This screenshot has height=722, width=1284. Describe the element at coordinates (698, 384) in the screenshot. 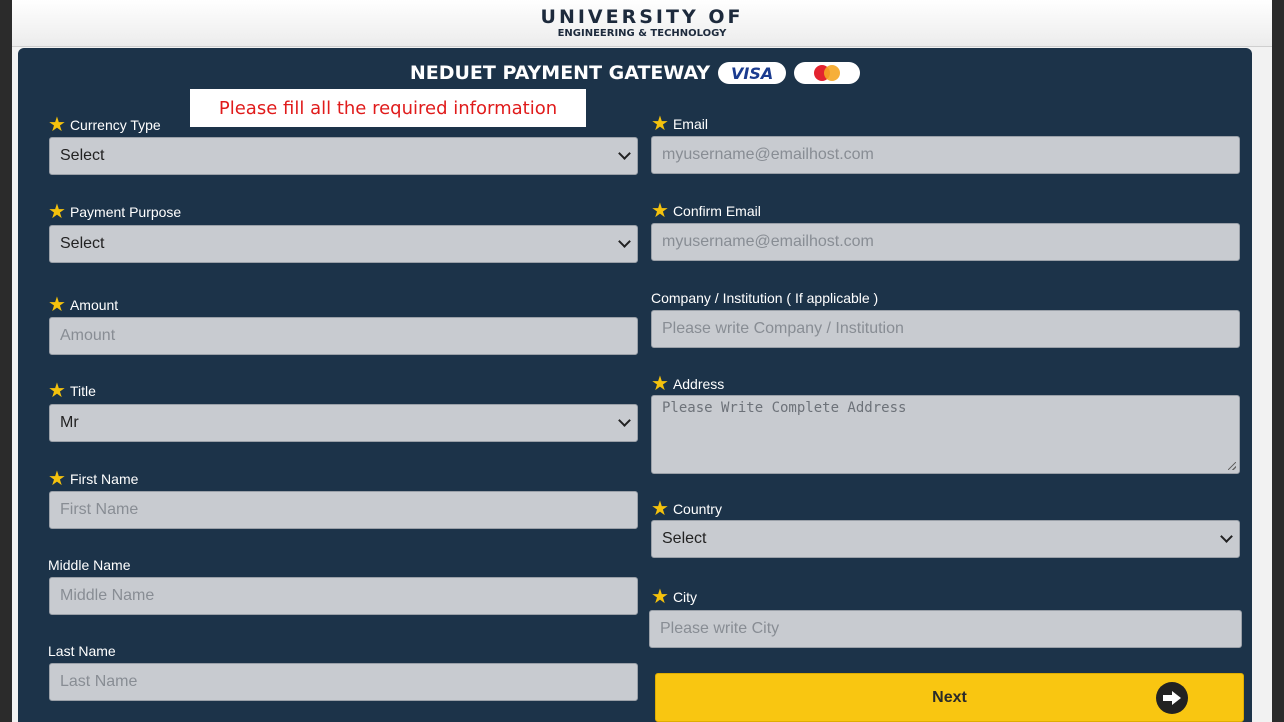

I see `address-label-text: Address` at that location.